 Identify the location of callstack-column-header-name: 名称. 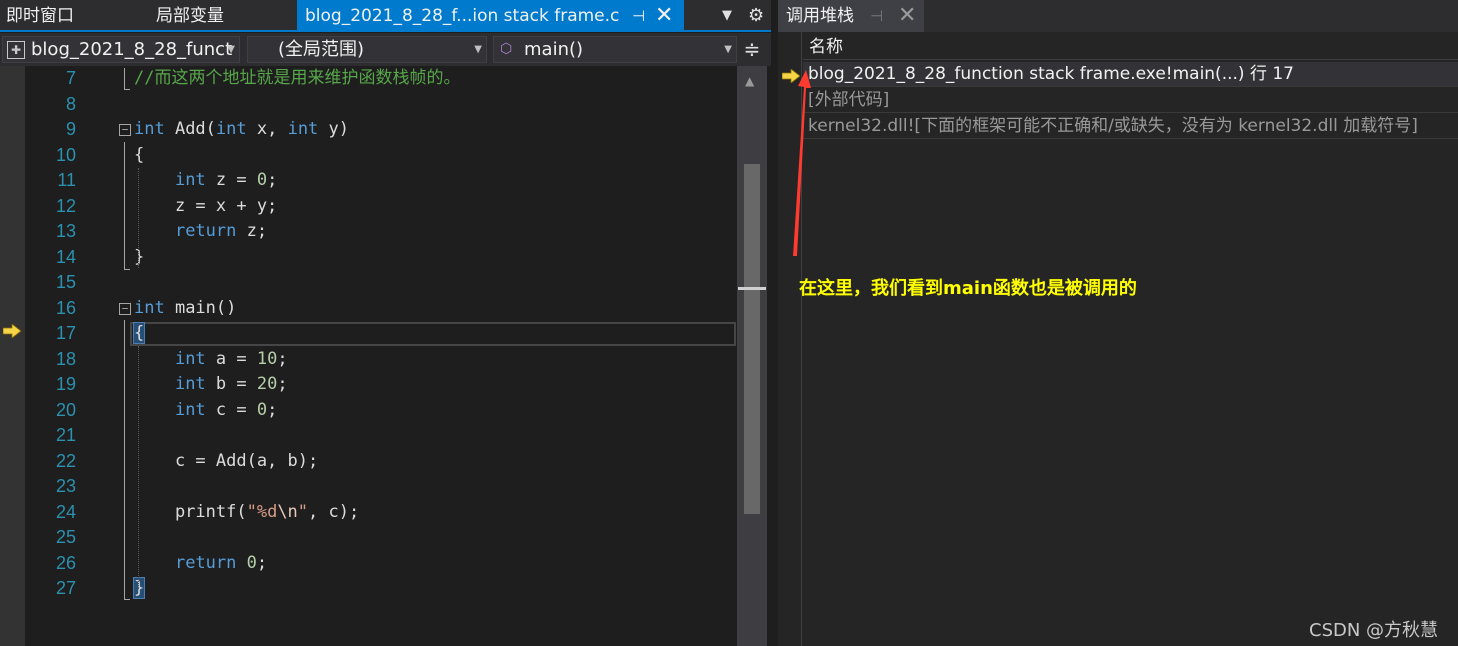
(1130, 46).